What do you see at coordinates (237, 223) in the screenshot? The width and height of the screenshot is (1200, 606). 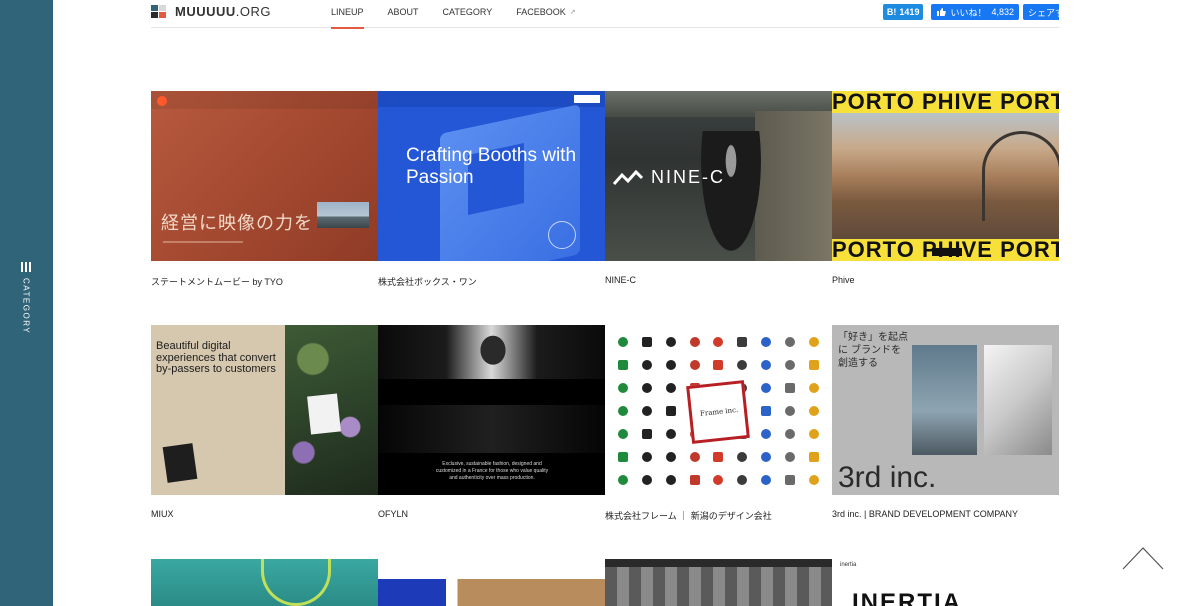 I see `thumbnail-headline: 経営に映像の力を` at bounding box center [237, 223].